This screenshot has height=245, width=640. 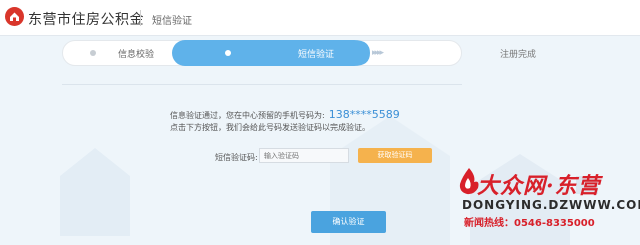 I want to click on masked-phone-number: 138****5589, so click(x=364, y=114).